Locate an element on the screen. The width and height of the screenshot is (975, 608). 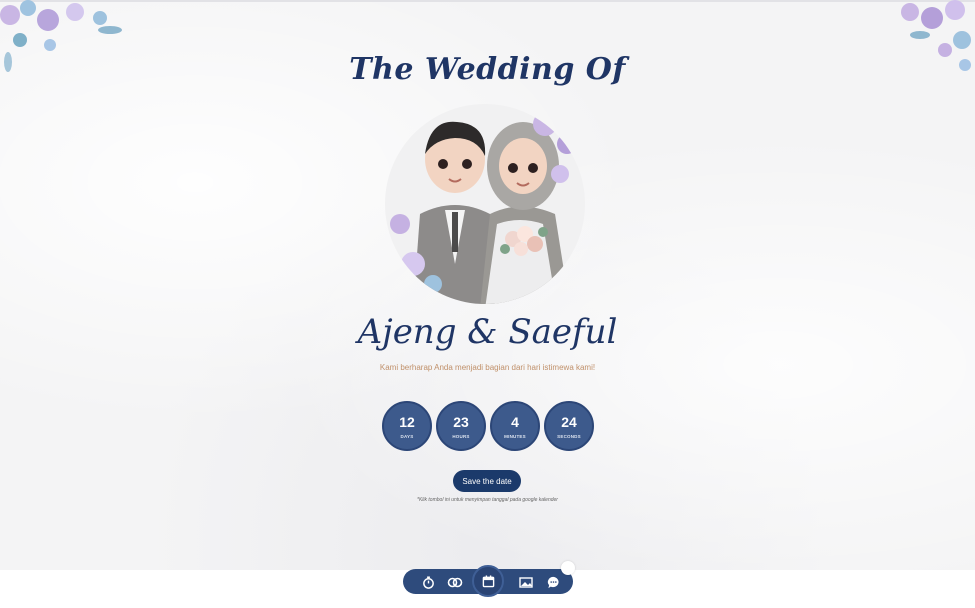
countdown-label: HOURS is located at coordinates (461, 436).